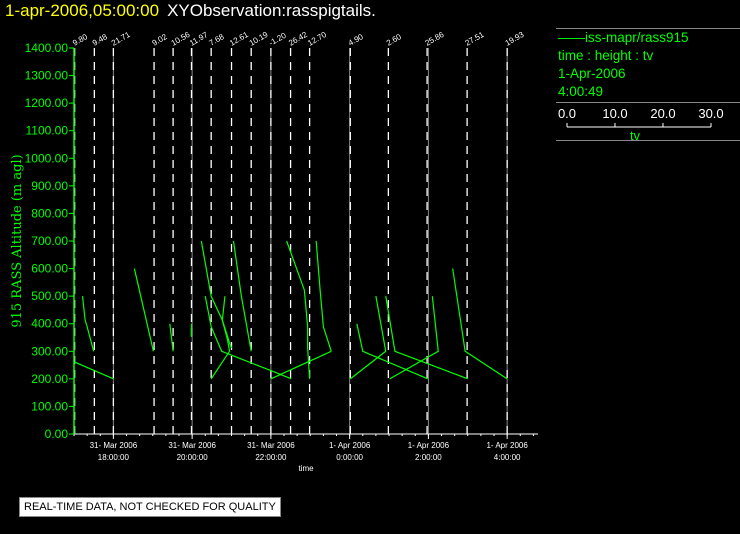  What do you see at coordinates (710, 113) in the screenshot?
I see `tv-scale-tick-label: 30.0` at bounding box center [710, 113].